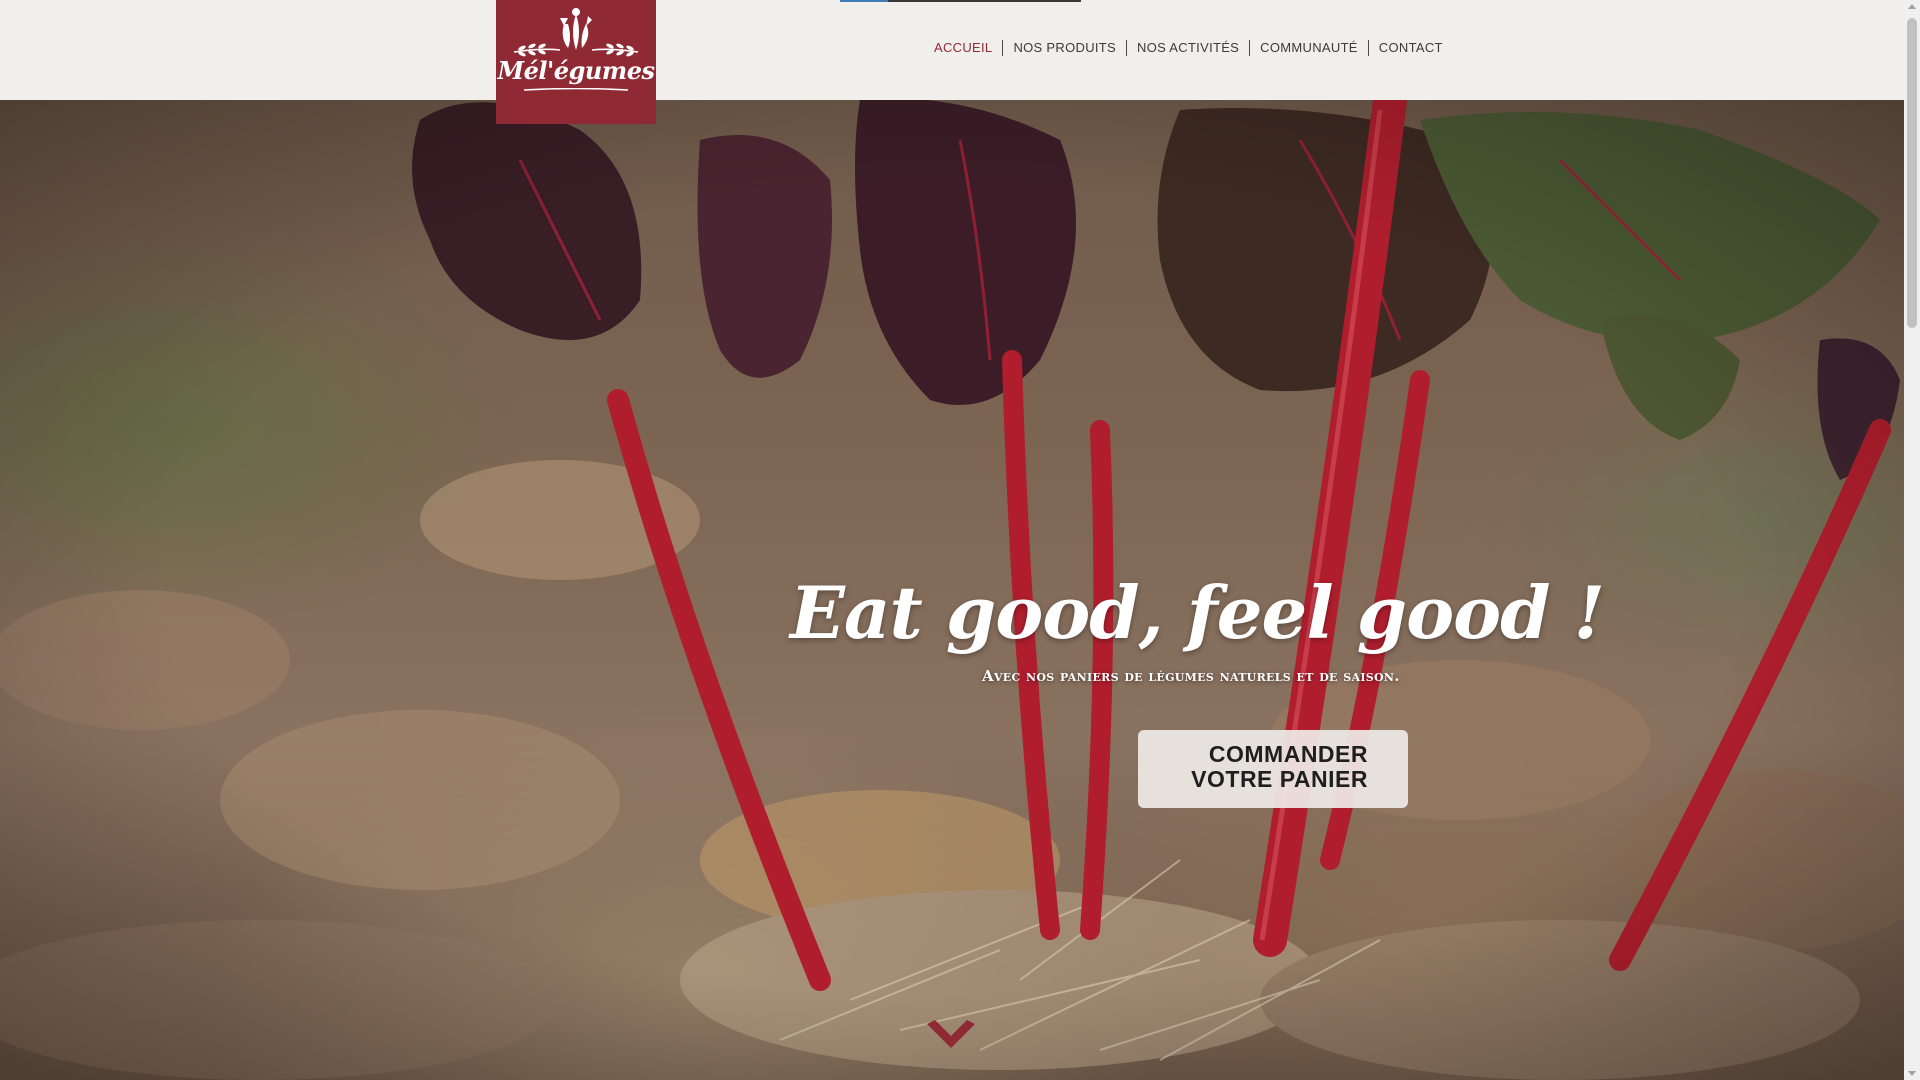 This screenshot has height=1080, width=1920. Describe the element at coordinates (576, 89) in the screenshot. I see `logo-underline` at that location.